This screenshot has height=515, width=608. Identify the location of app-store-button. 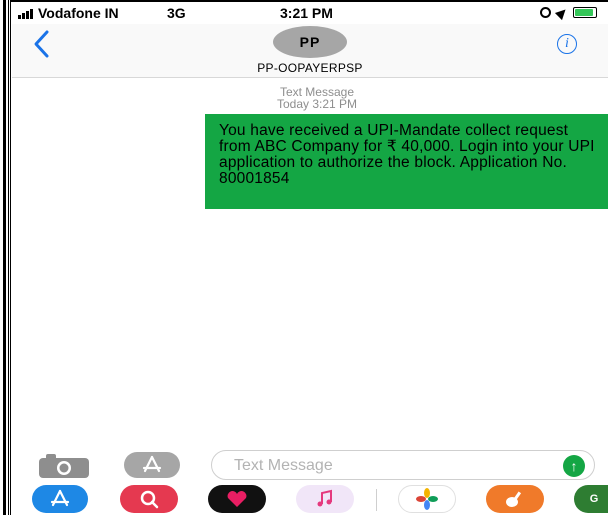
(152, 465).